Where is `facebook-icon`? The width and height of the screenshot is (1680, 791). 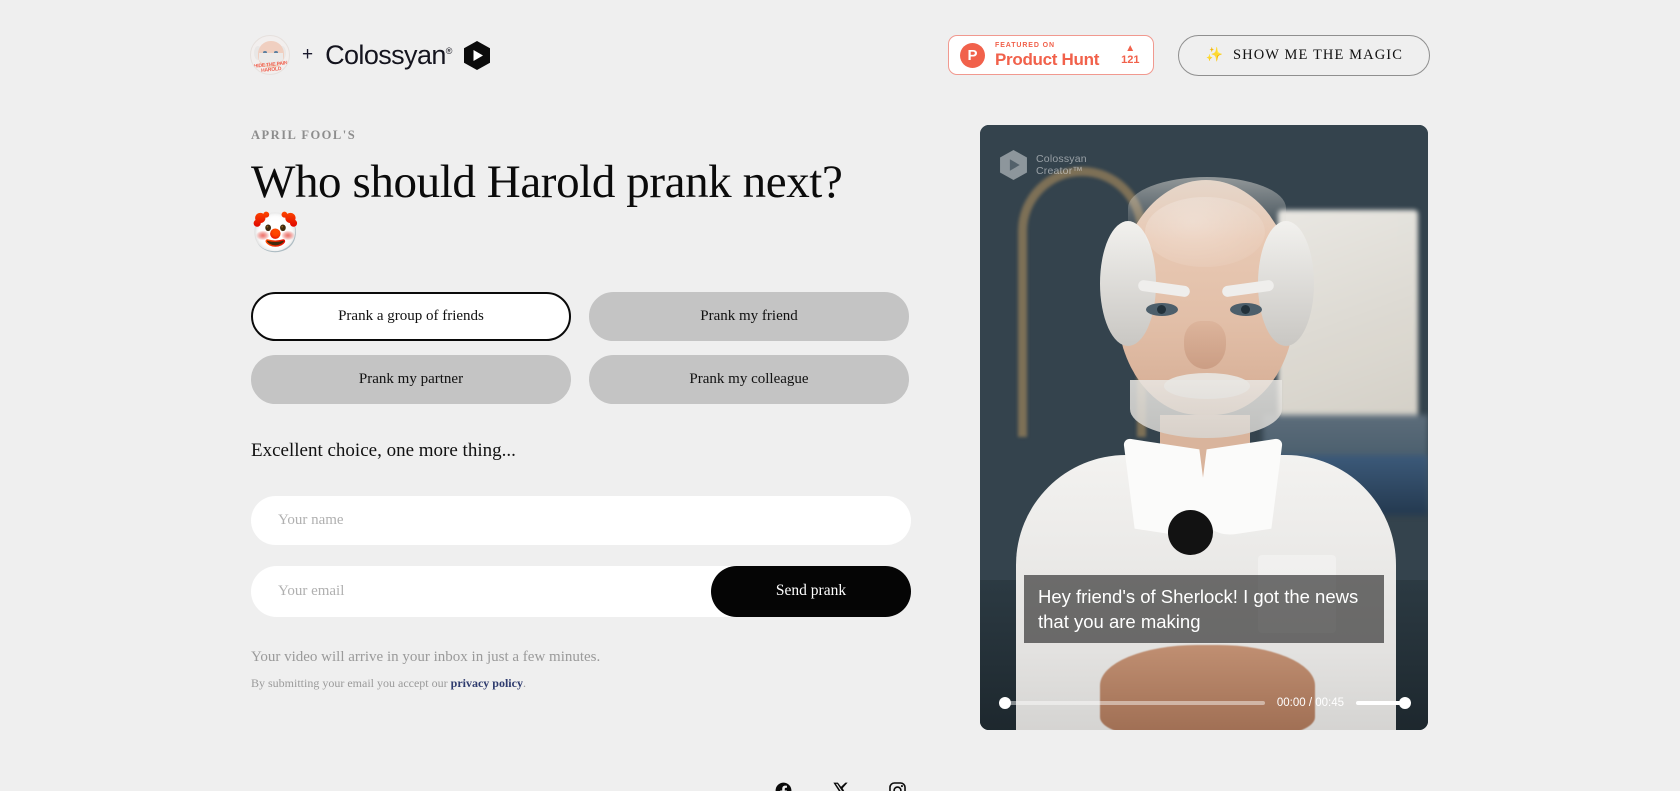
facebook-icon is located at coordinates (783, 786).